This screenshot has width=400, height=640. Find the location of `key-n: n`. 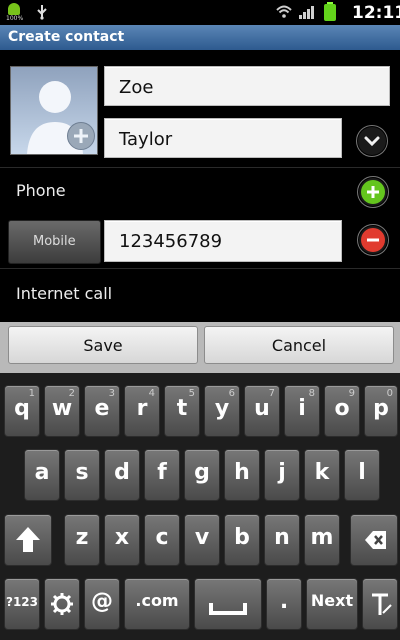

key-n: n is located at coordinates (282, 540).